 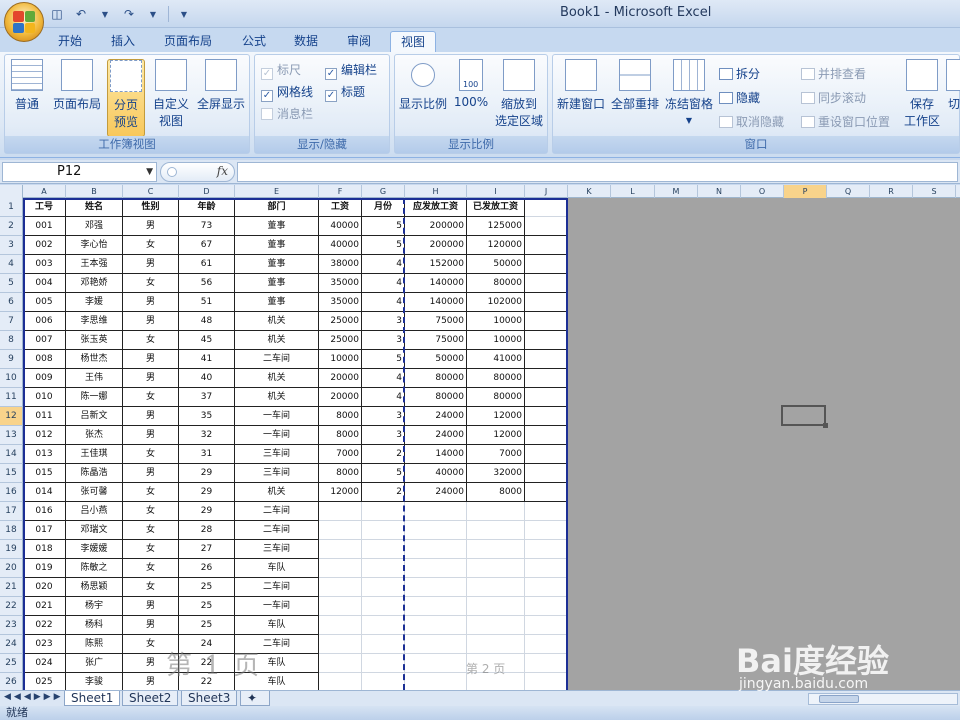 What do you see at coordinates (436, 359) in the screenshot?
I see `table-cell: 50000` at bounding box center [436, 359].